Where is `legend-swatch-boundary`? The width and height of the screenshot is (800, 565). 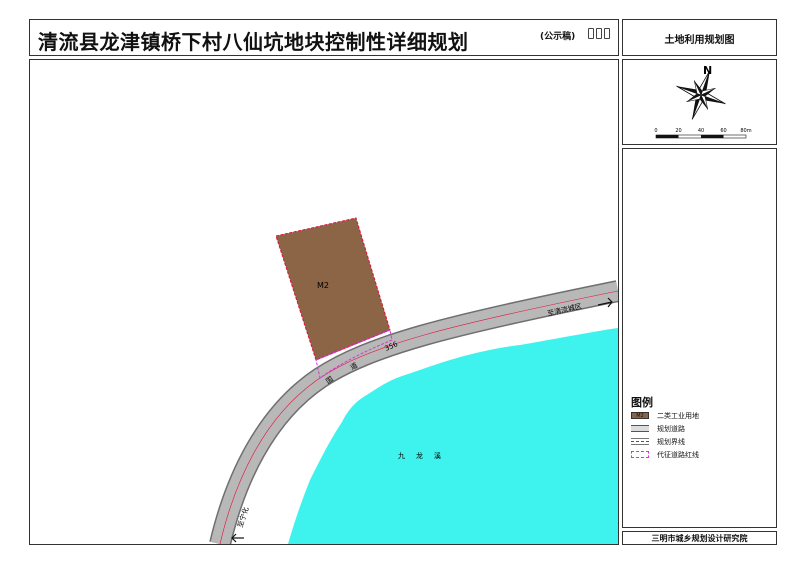
legend-swatch-boundary is located at coordinates (640, 441).